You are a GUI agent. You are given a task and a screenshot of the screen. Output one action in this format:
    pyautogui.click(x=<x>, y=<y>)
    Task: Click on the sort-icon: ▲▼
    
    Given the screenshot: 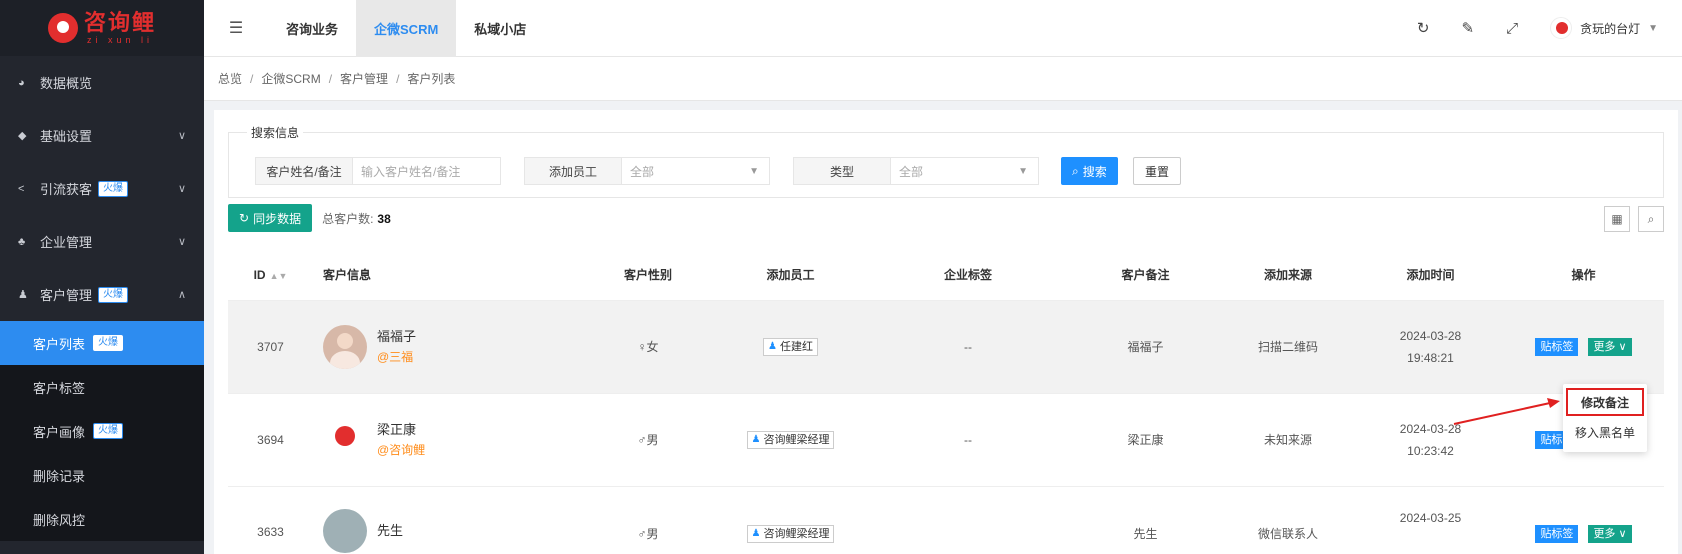 What is the action you would take?
    pyautogui.click(x=279, y=276)
    